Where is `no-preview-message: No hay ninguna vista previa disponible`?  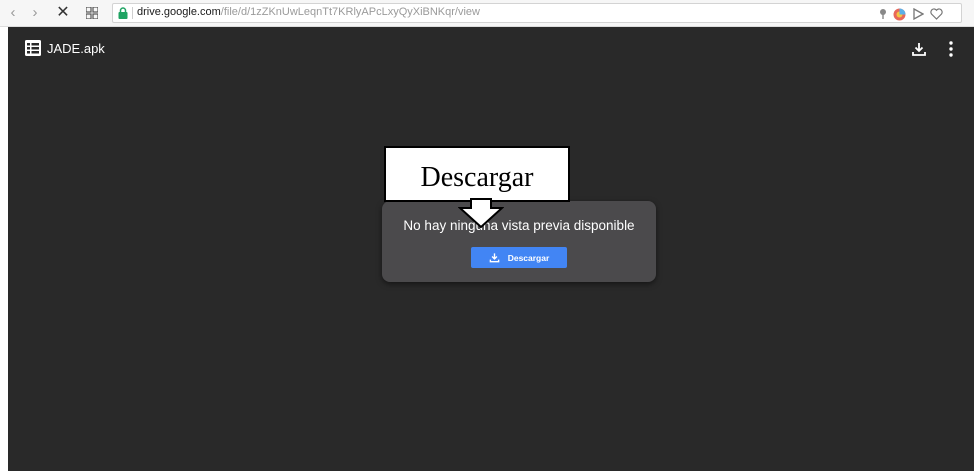
no-preview-message: No hay ninguna vista previa disponible is located at coordinates (519, 225).